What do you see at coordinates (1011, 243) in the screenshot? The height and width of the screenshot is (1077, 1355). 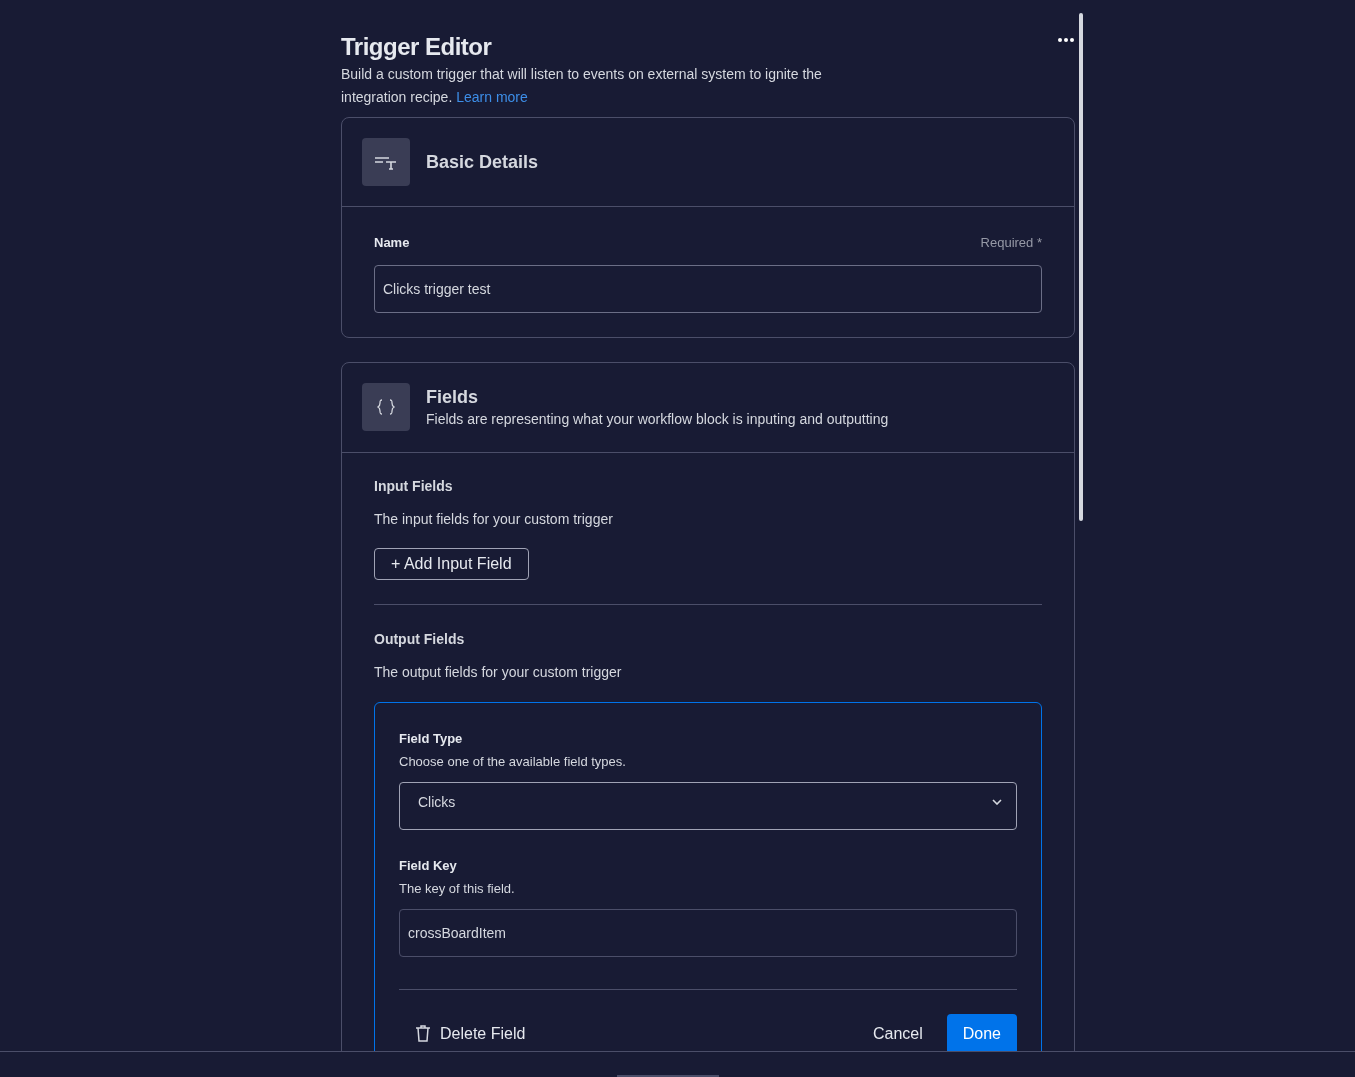 I see `required-label: Required *` at bounding box center [1011, 243].